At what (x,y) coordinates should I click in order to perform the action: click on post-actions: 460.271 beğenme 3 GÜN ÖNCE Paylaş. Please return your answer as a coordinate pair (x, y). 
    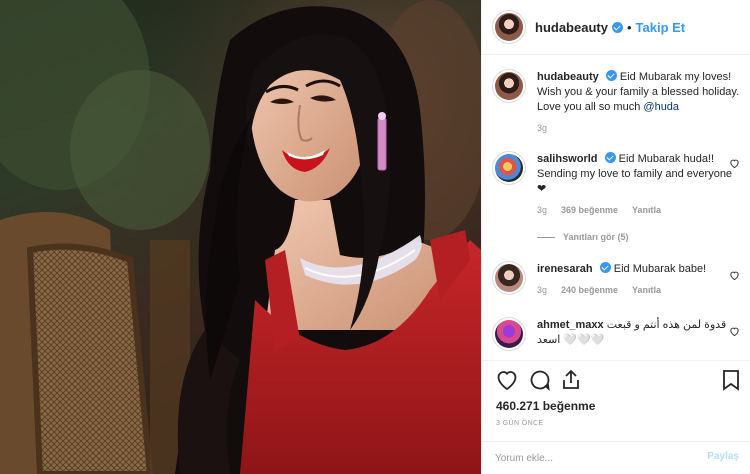
    Looking at the image, I should click on (616, 416).